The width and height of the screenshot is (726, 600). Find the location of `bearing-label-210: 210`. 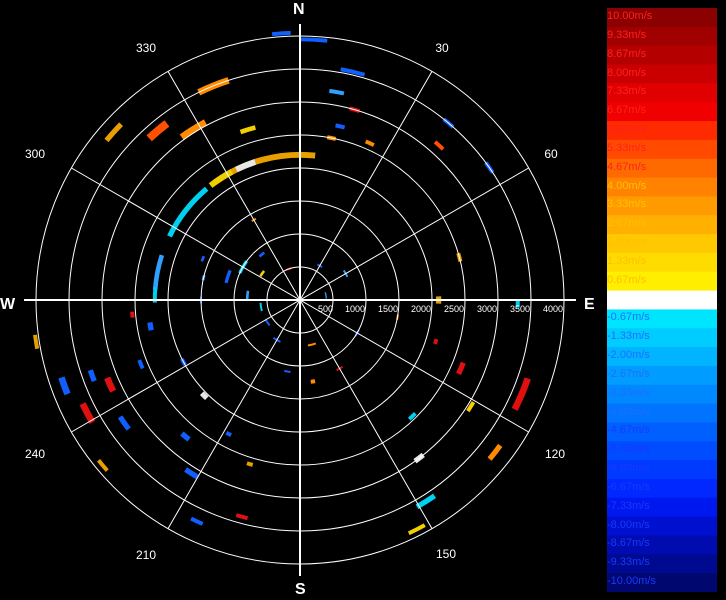

bearing-label-210: 210 is located at coordinates (146, 555).